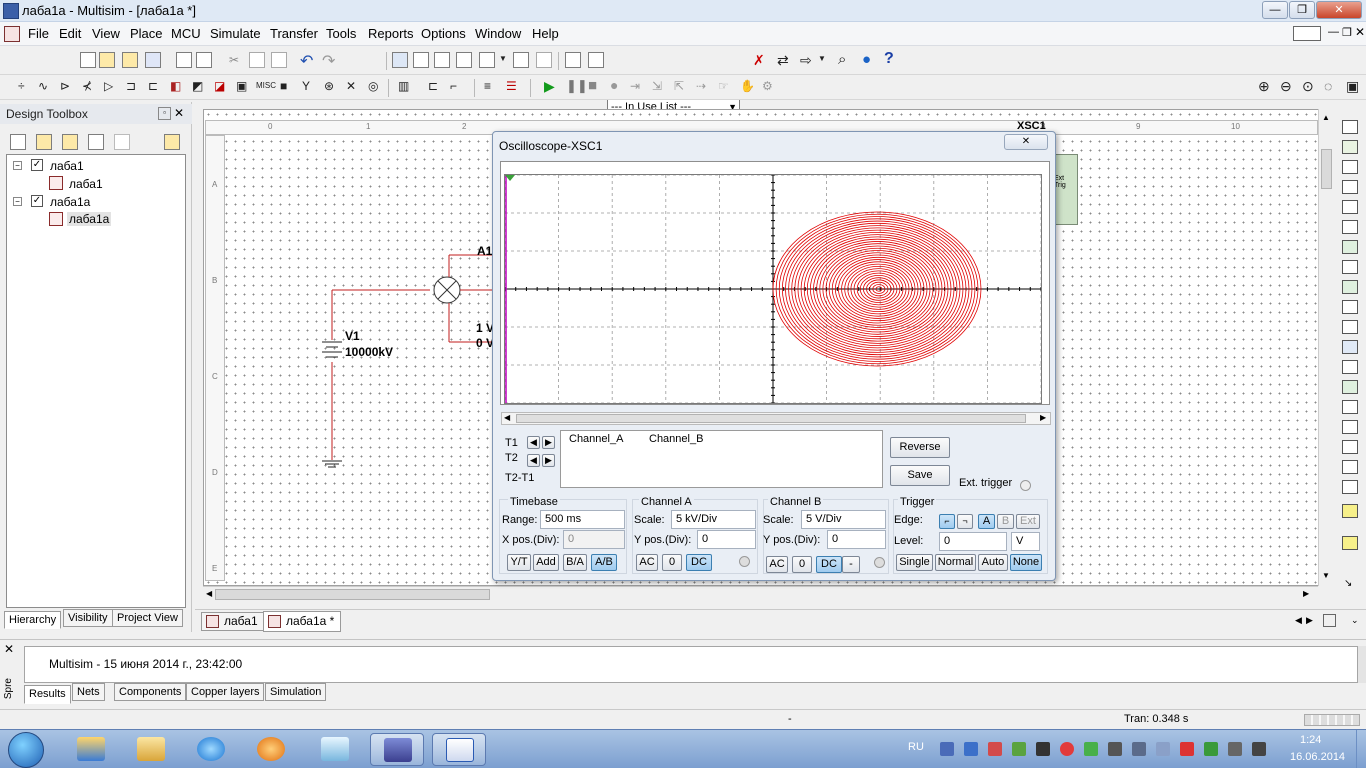 Image resolution: width=1366 pixels, height=768 pixels. What do you see at coordinates (843, 519) in the screenshot?
I see `channel-b-scale-field: 5 V/Div` at bounding box center [843, 519].